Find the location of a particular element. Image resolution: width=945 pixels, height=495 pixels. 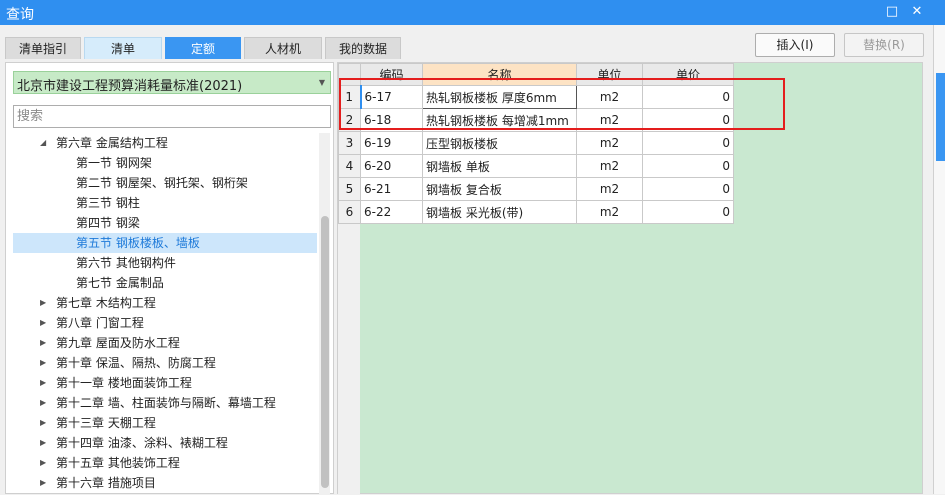

table-row: 3 6-19 压型钢板楼板 m2 0 is located at coordinates (536, 143).